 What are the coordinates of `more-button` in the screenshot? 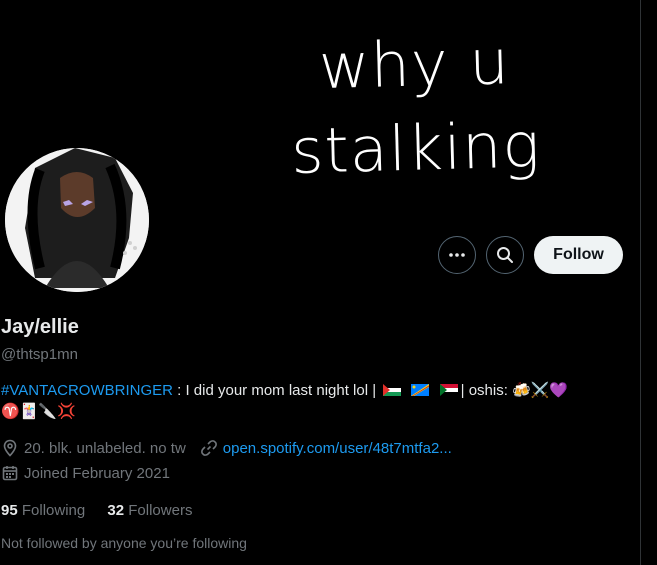 It's located at (457, 255).